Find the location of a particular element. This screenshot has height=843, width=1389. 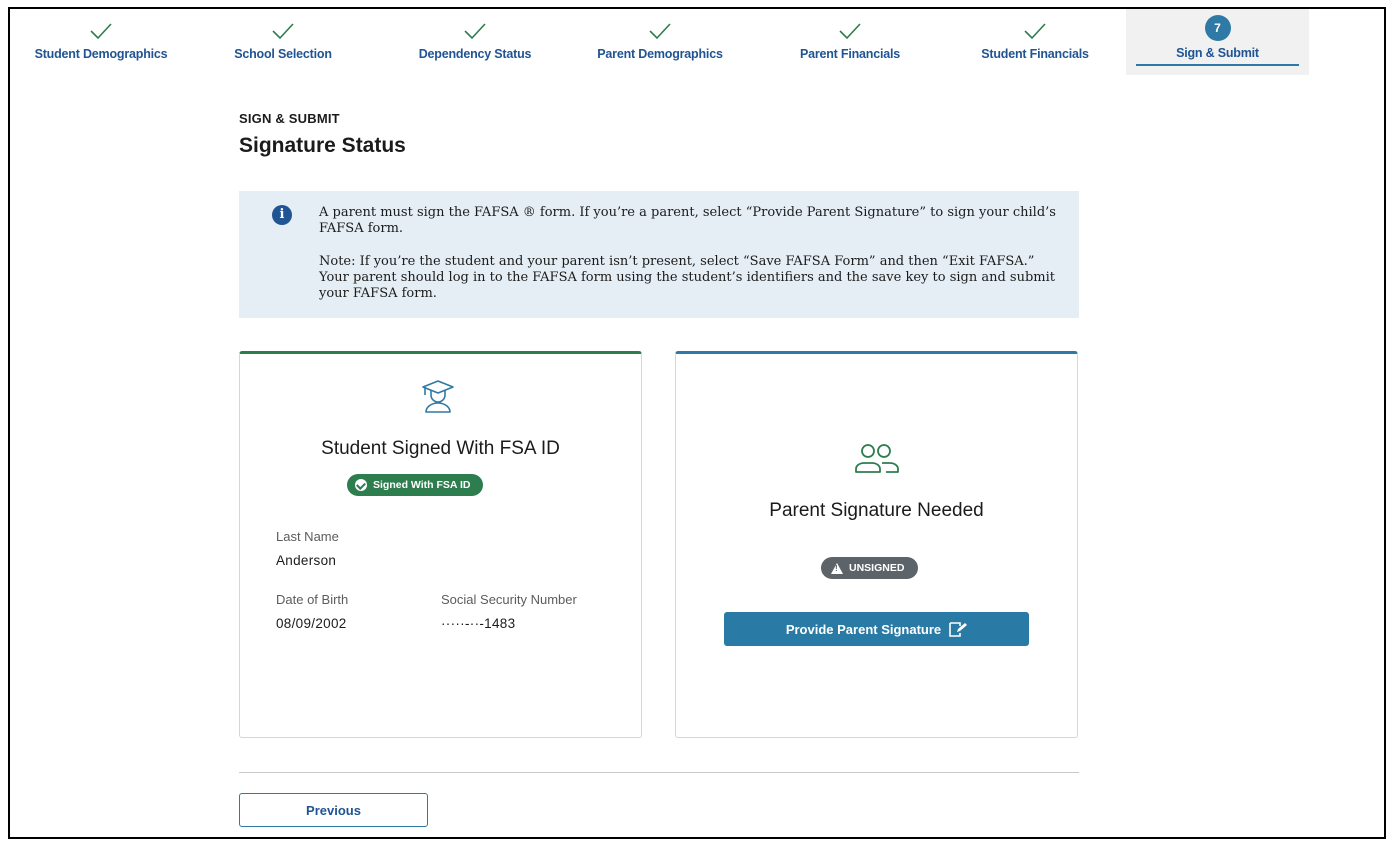

footer-divider is located at coordinates (659, 772).